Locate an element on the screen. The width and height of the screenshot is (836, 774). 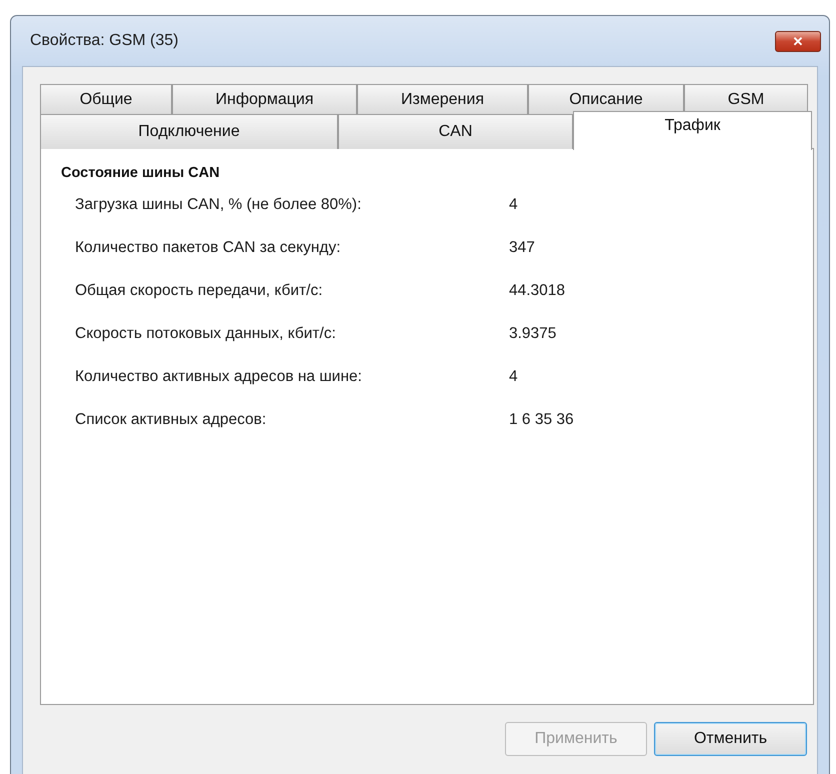
window-title: Свойства: GSM (35) is located at coordinates (103, 41).